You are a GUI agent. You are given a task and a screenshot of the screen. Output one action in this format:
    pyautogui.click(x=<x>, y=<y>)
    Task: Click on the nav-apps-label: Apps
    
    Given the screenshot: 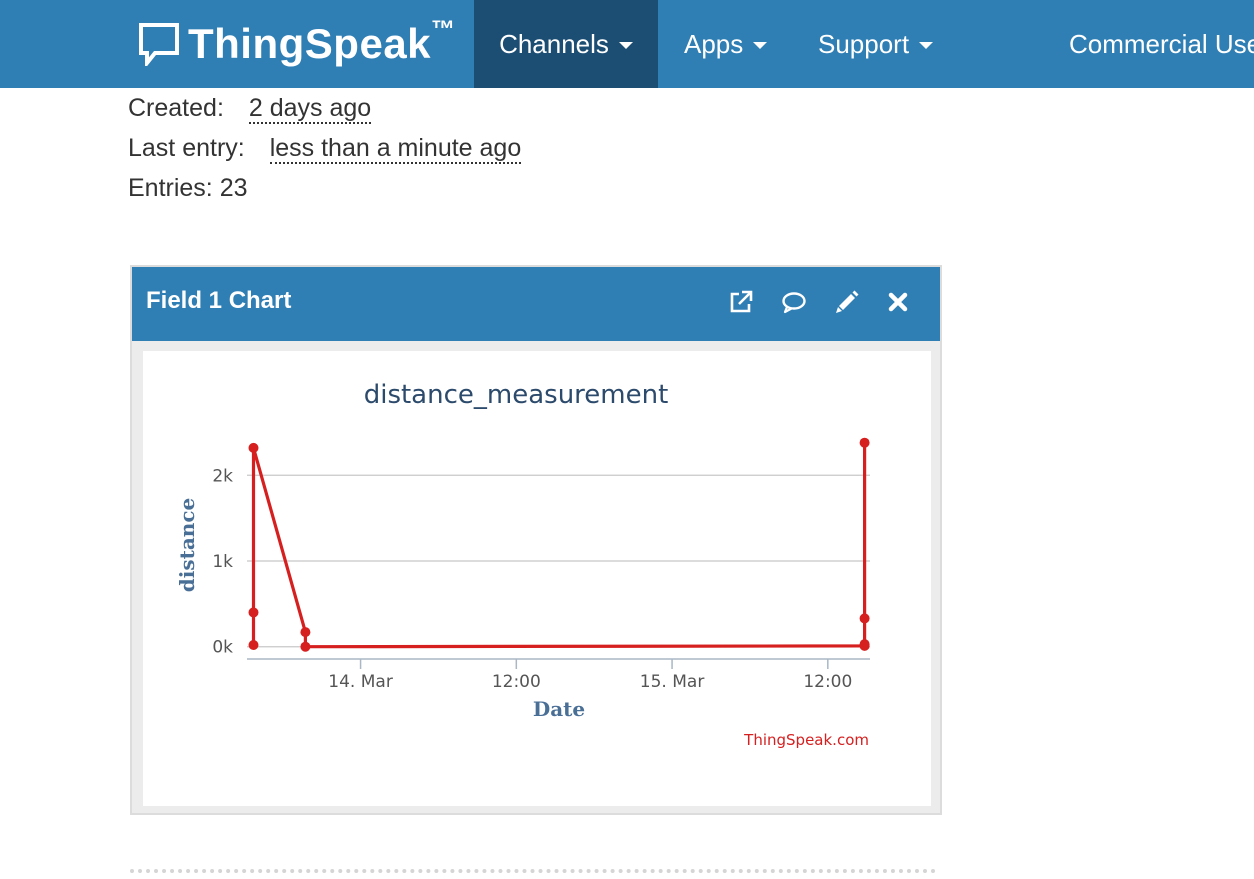 What is the action you would take?
    pyautogui.click(x=714, y=43)
    